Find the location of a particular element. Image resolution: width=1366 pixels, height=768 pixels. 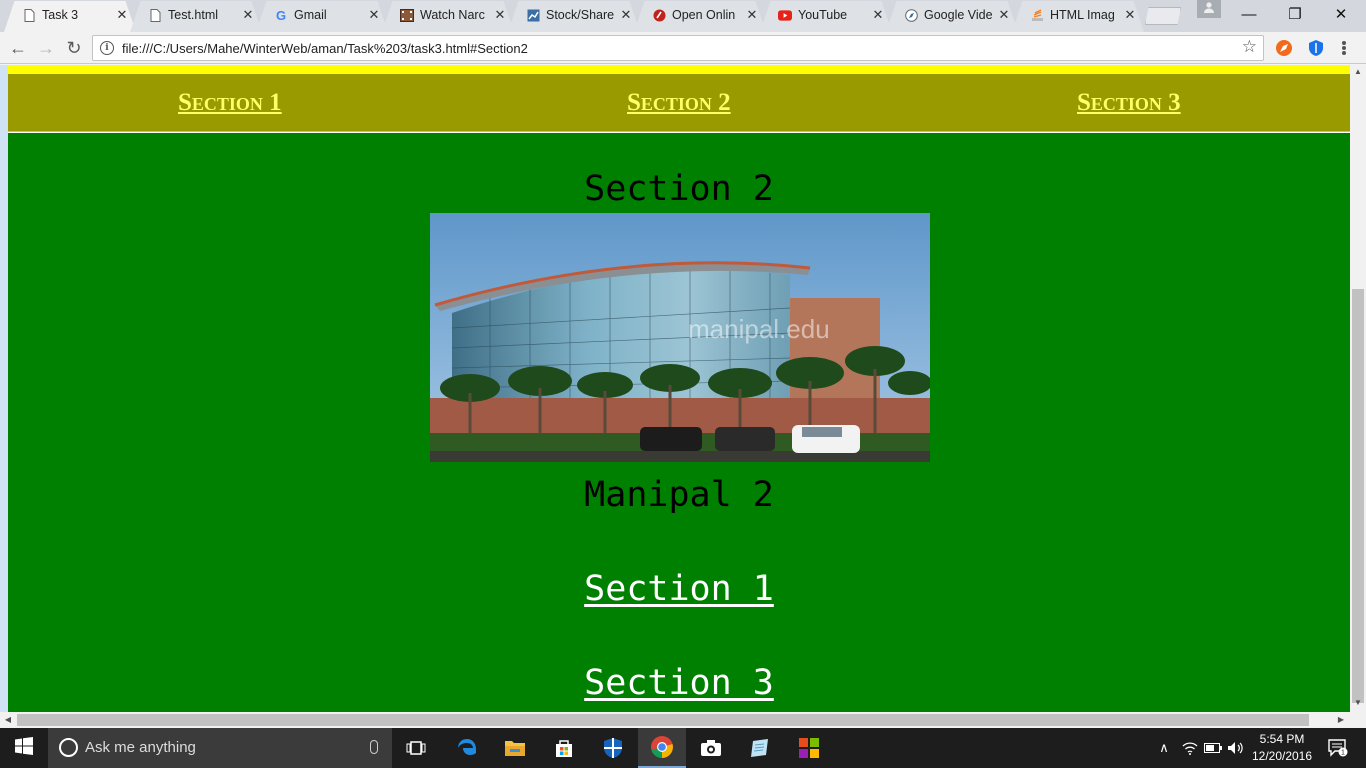

start-button is located at coordinates (24, 748).